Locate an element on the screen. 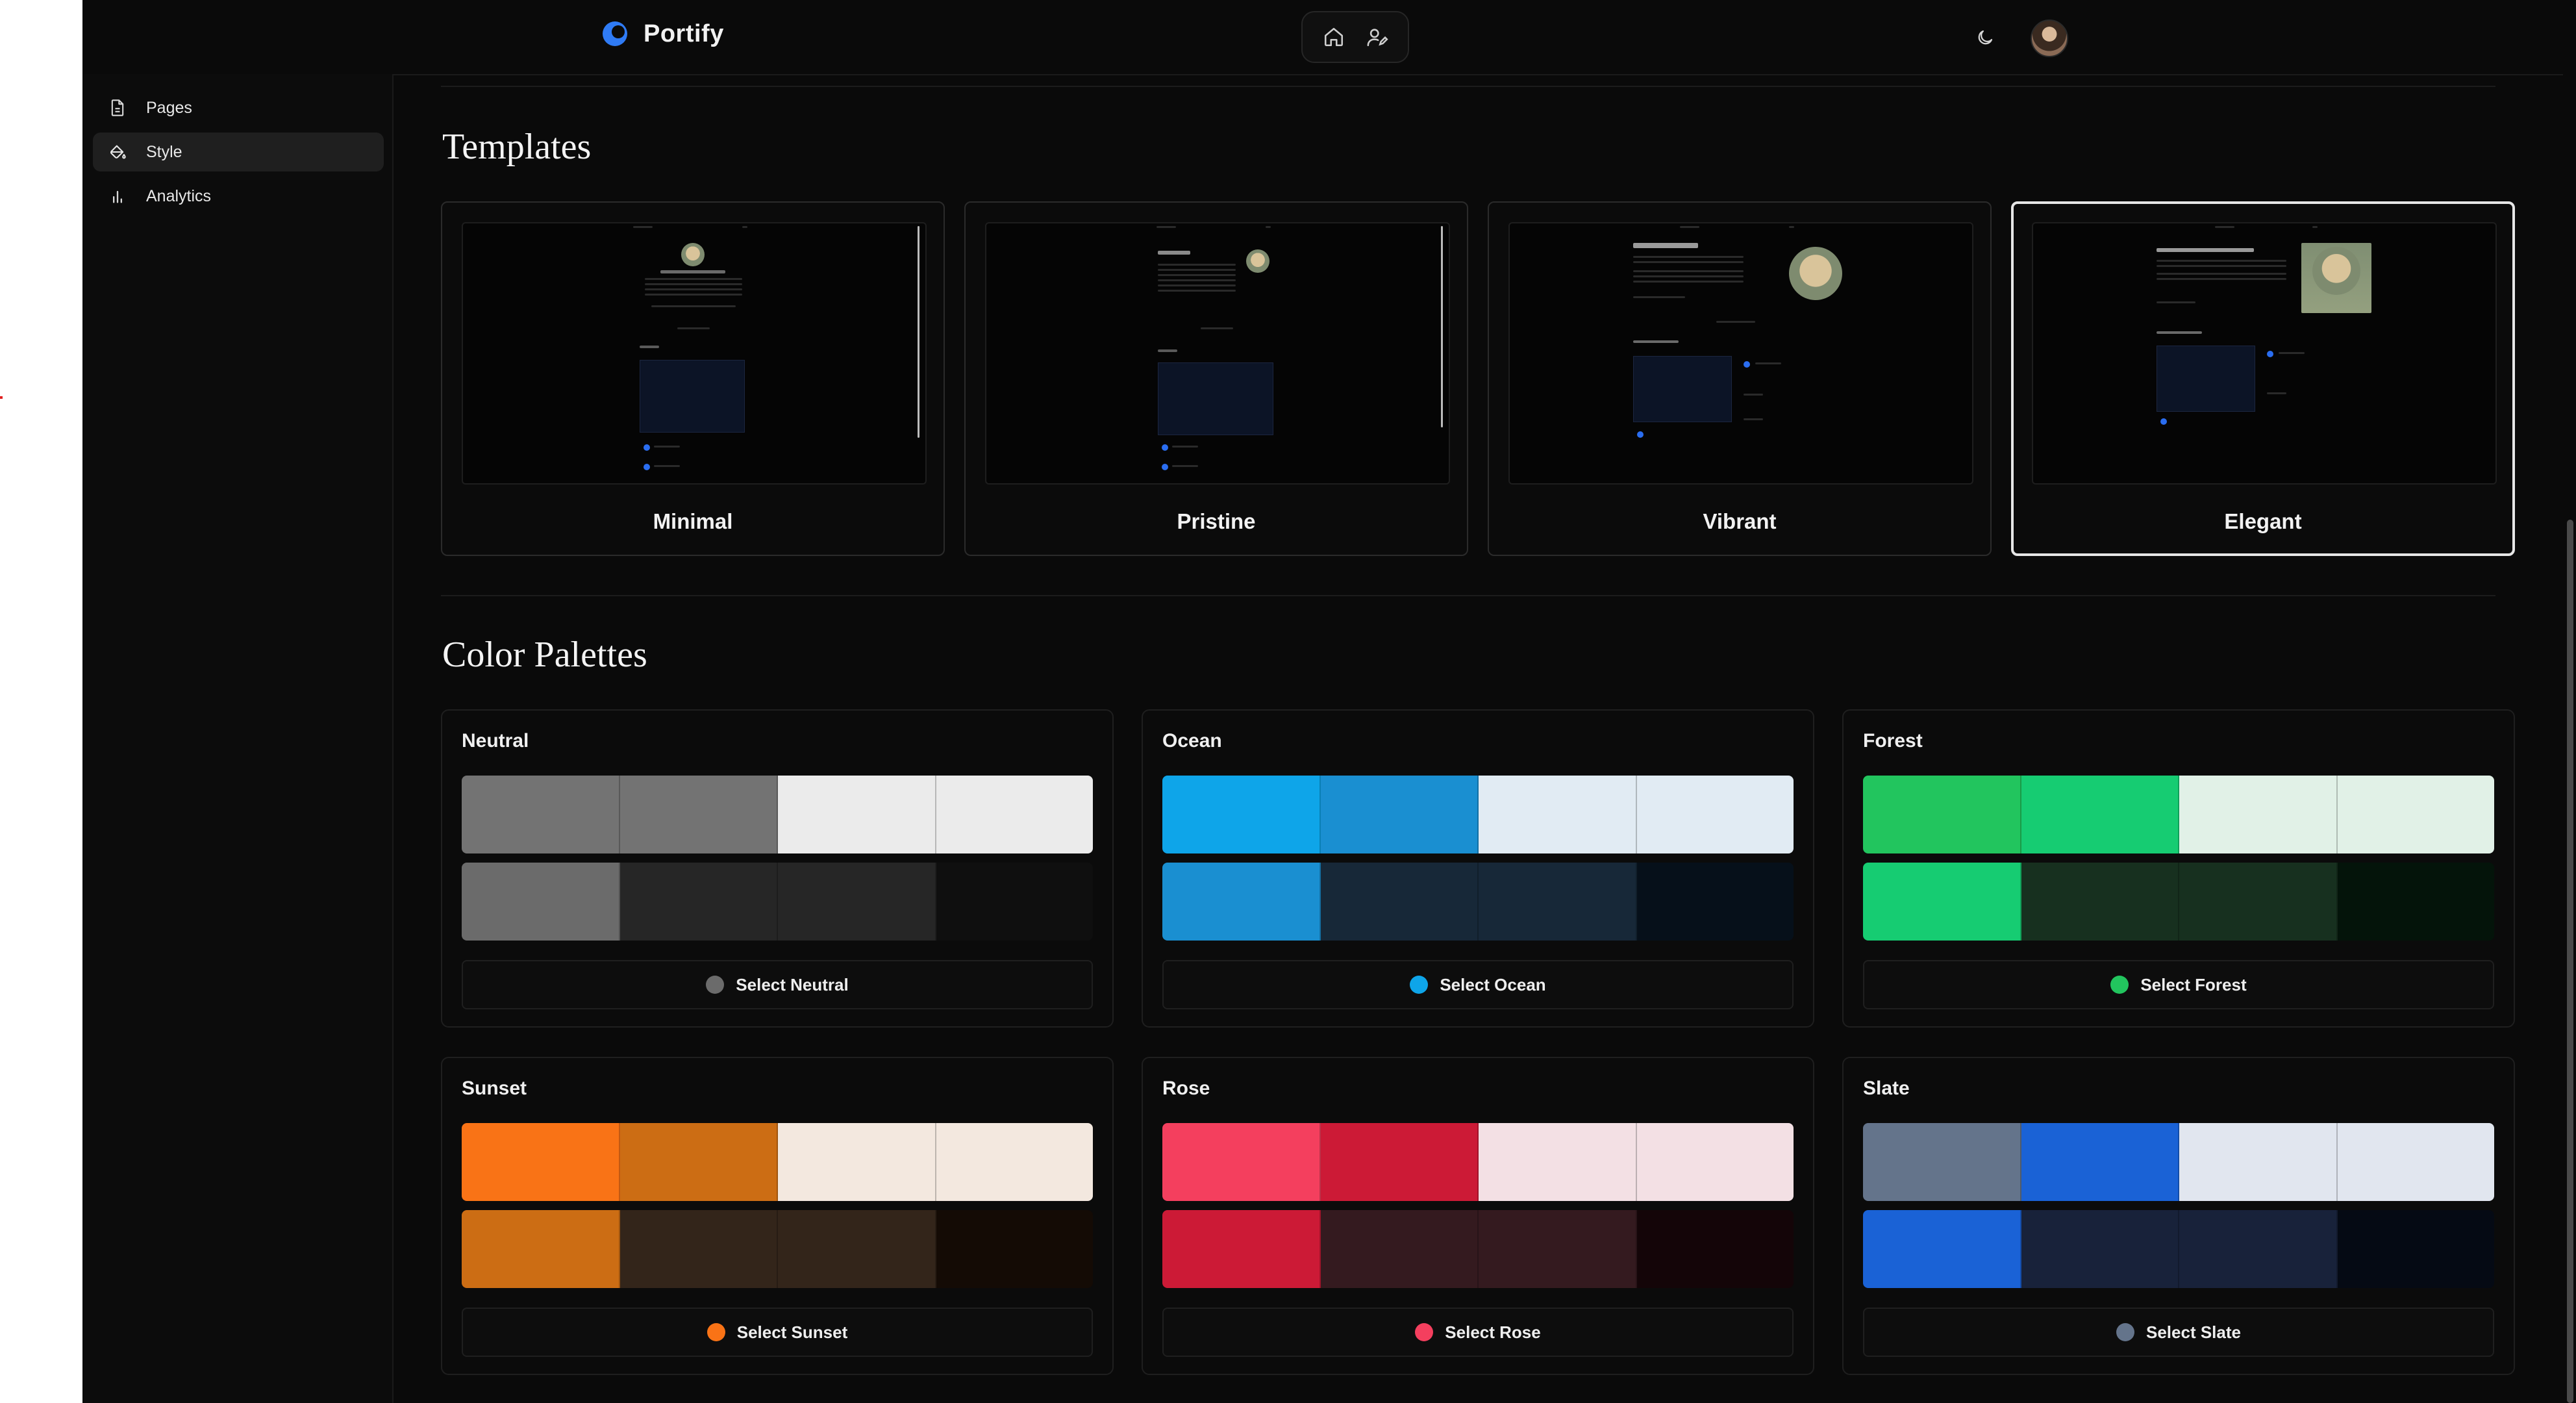 Image resolution: width=2576 pixels, height=1403 pixels. template-label: Pristine is located at coordinates (1216, 521).